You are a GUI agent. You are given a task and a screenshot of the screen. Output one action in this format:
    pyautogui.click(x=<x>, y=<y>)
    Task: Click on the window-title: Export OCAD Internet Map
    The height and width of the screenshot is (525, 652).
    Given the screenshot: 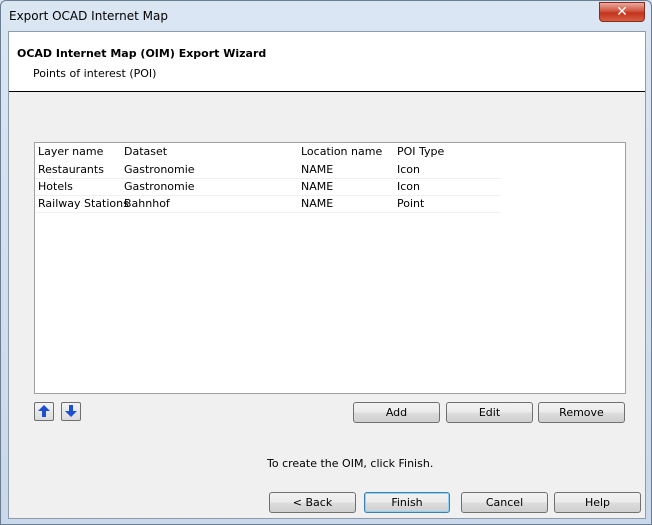 What is the action you would take?
    pyautogui.click(x=88, y=16)
    